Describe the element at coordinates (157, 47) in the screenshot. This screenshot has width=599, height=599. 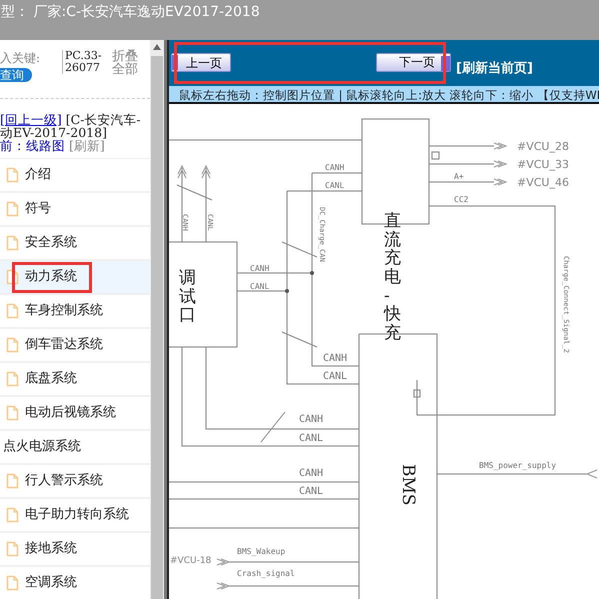
I see `scroll-up-icon` at that location.